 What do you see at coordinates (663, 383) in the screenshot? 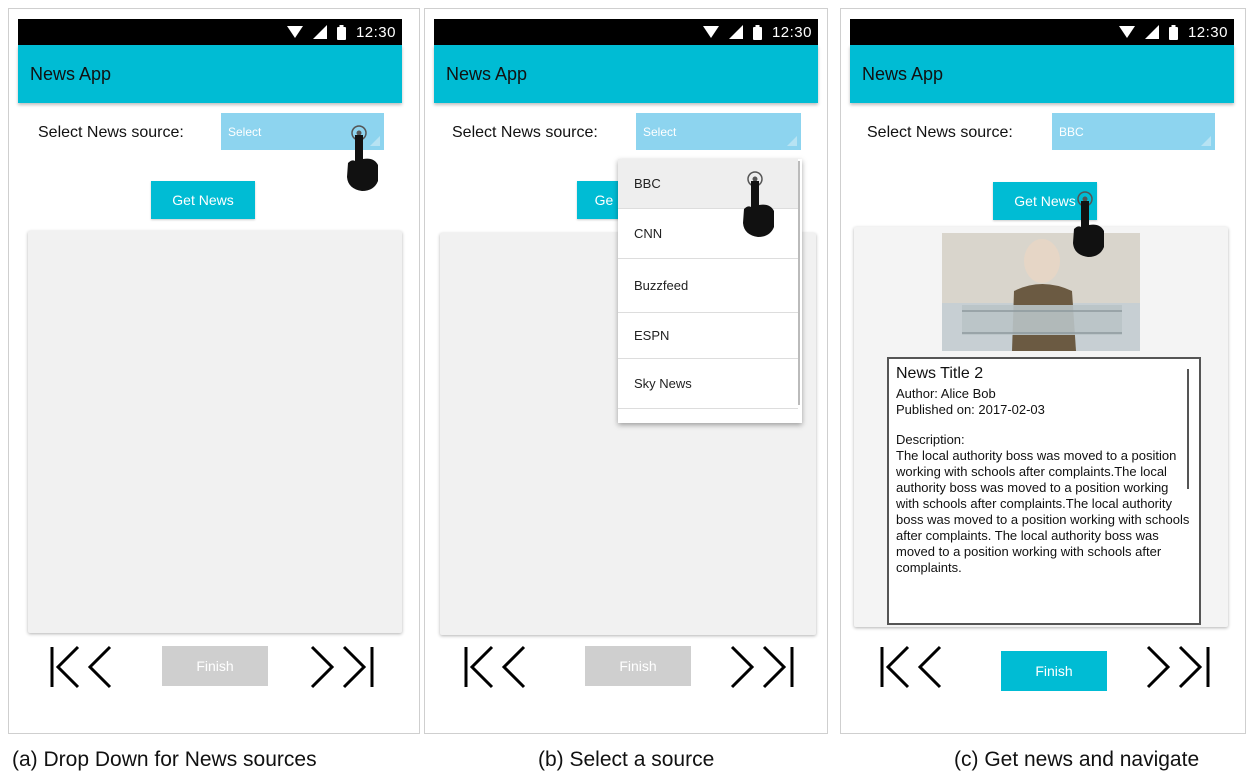
I see `option-label: Sky News` at bounding box center [663, 383].